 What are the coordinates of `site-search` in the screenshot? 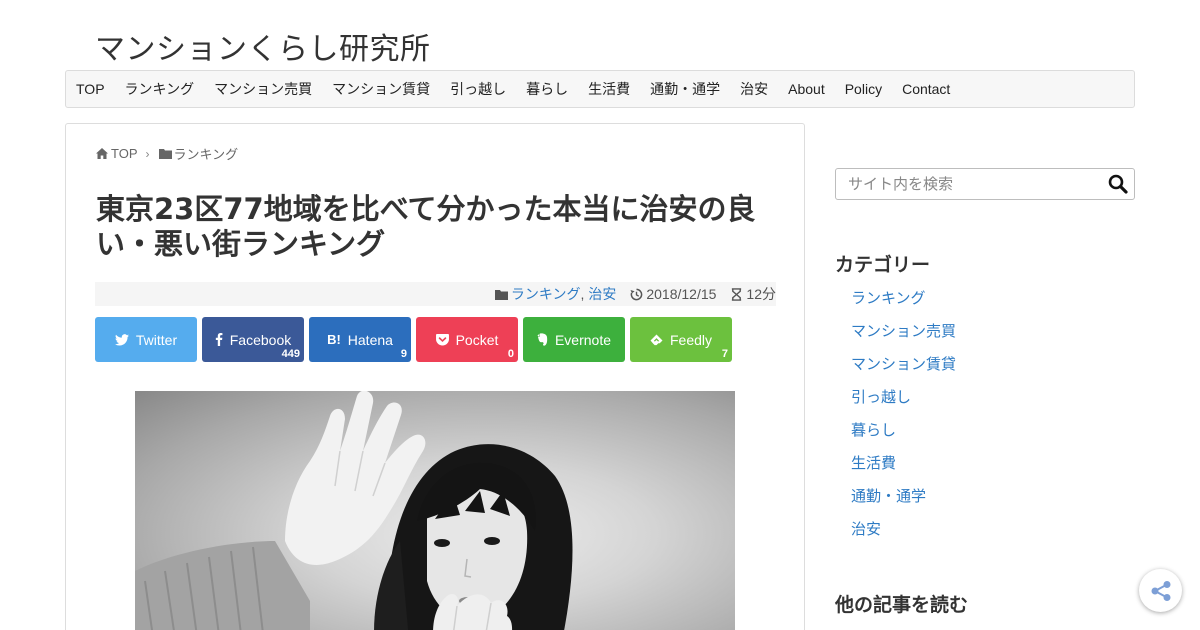 It's located at (985, 184).